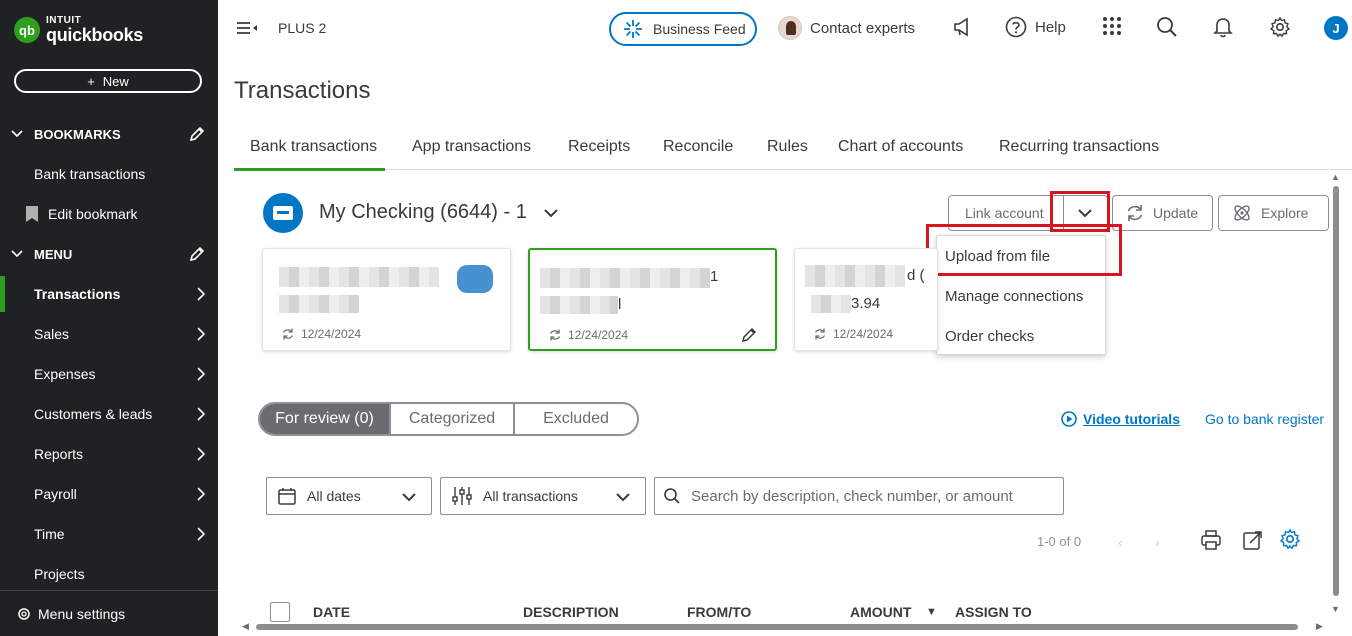  Describe the element at coordinates (109, 534) in the screenshot. I see `sidebar-item-time: Time` at that location.